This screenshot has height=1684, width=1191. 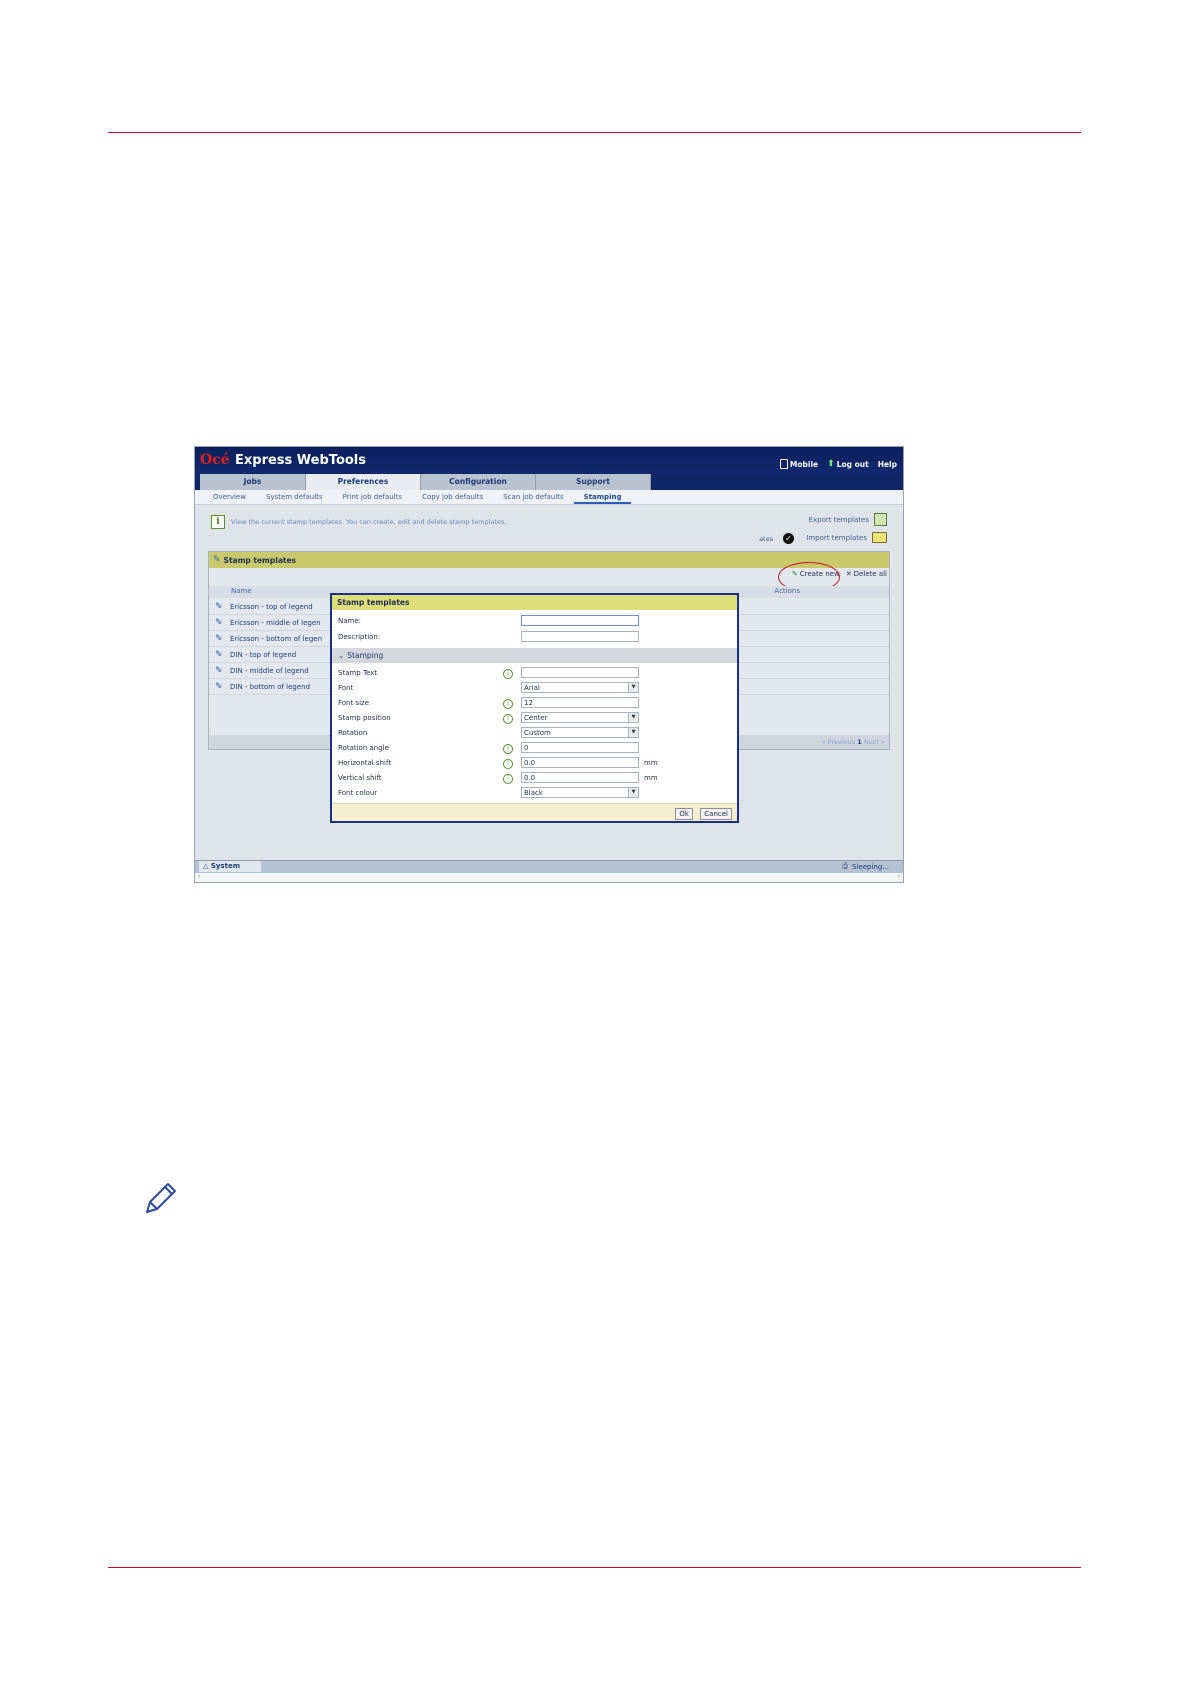 I want to click on header-links: Mobile ⬆ Log out Help, so click(x=838, y=464).